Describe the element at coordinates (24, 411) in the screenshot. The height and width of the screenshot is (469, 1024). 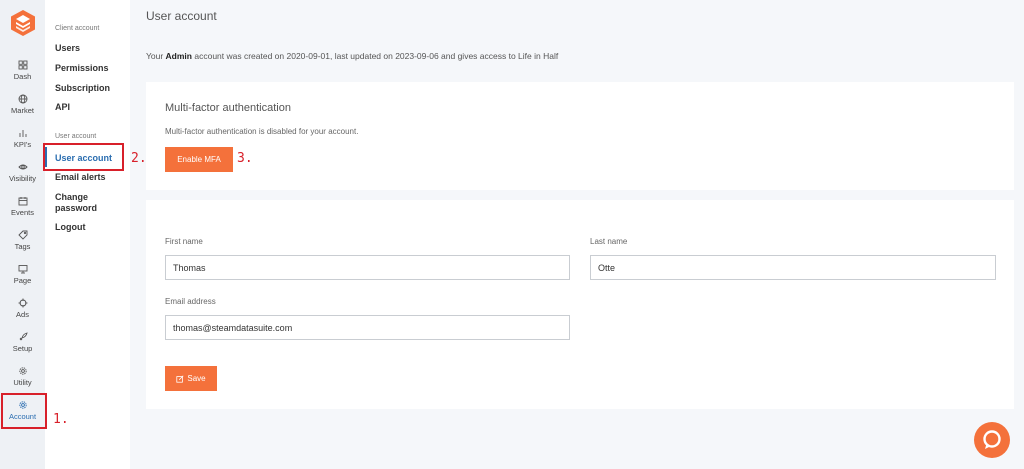
I see `annotation-box-account` at that location.